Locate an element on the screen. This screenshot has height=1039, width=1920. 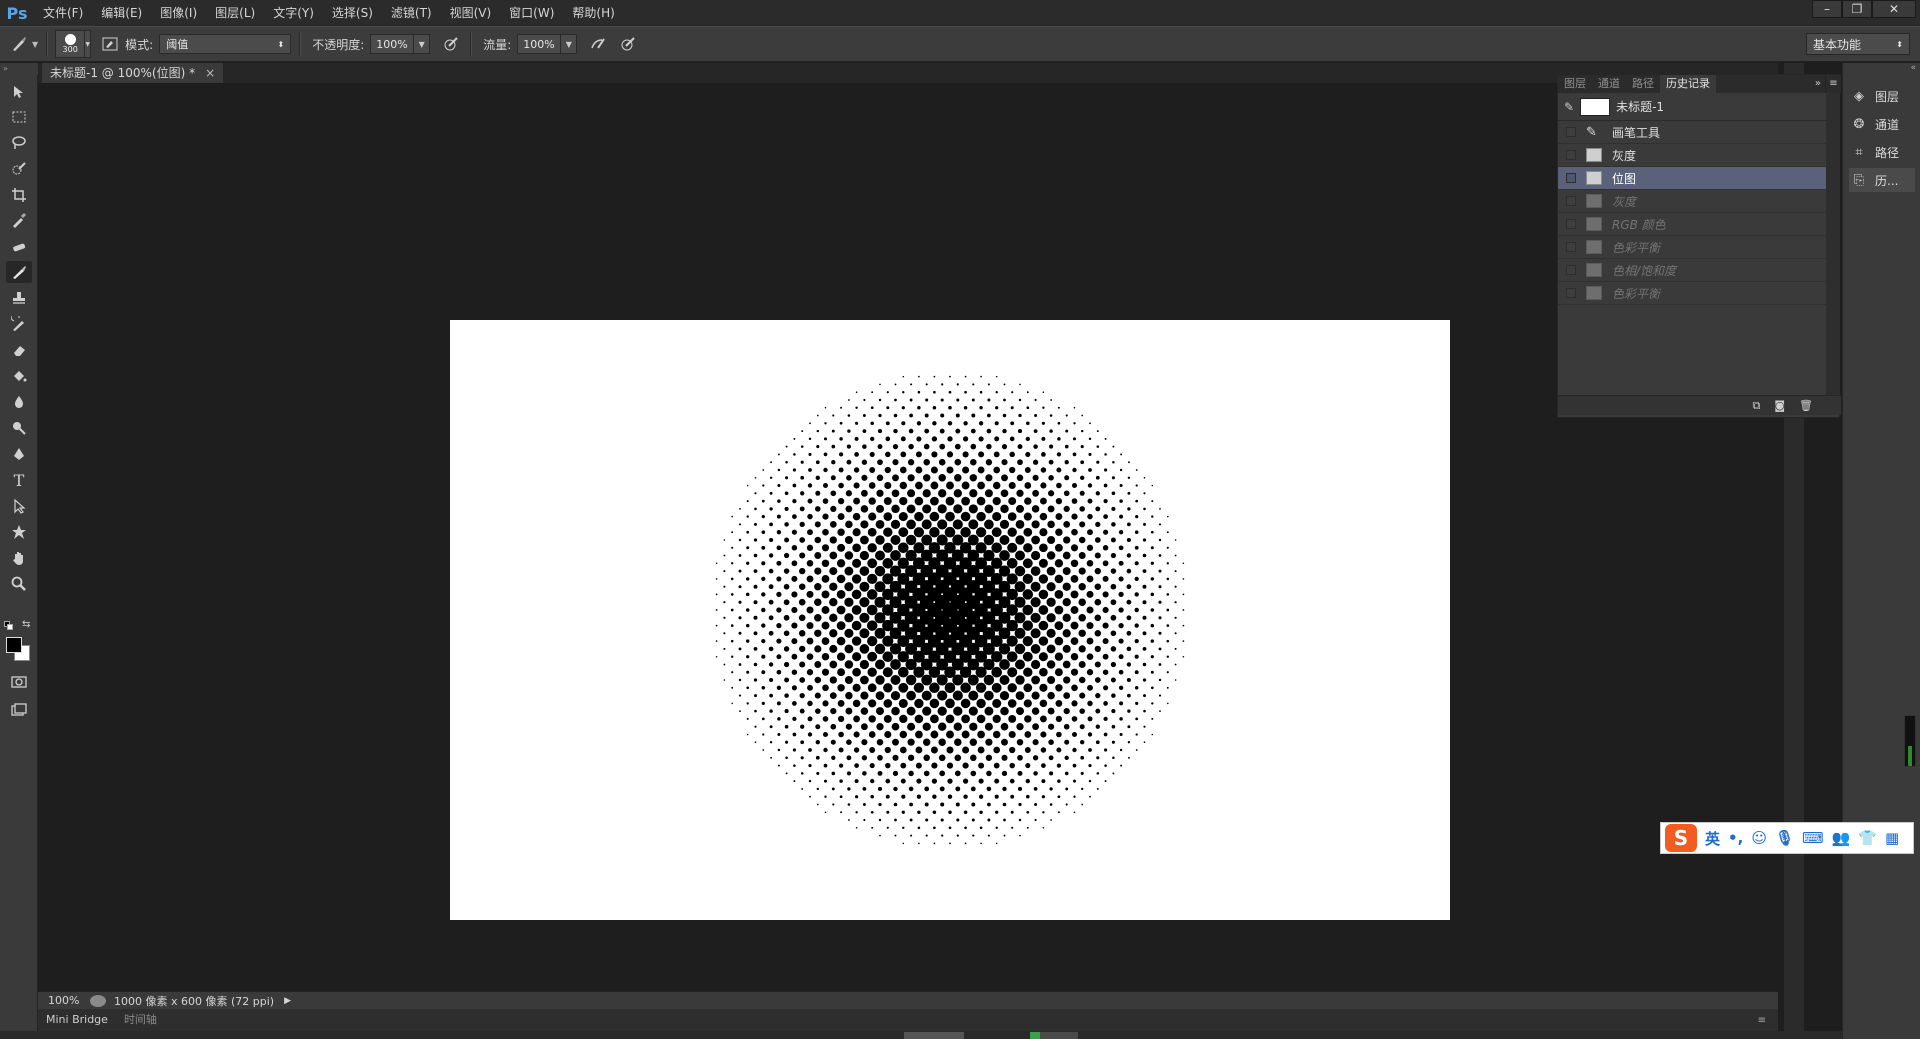
eraser-tool-icon is located at coordinates (19, 350).